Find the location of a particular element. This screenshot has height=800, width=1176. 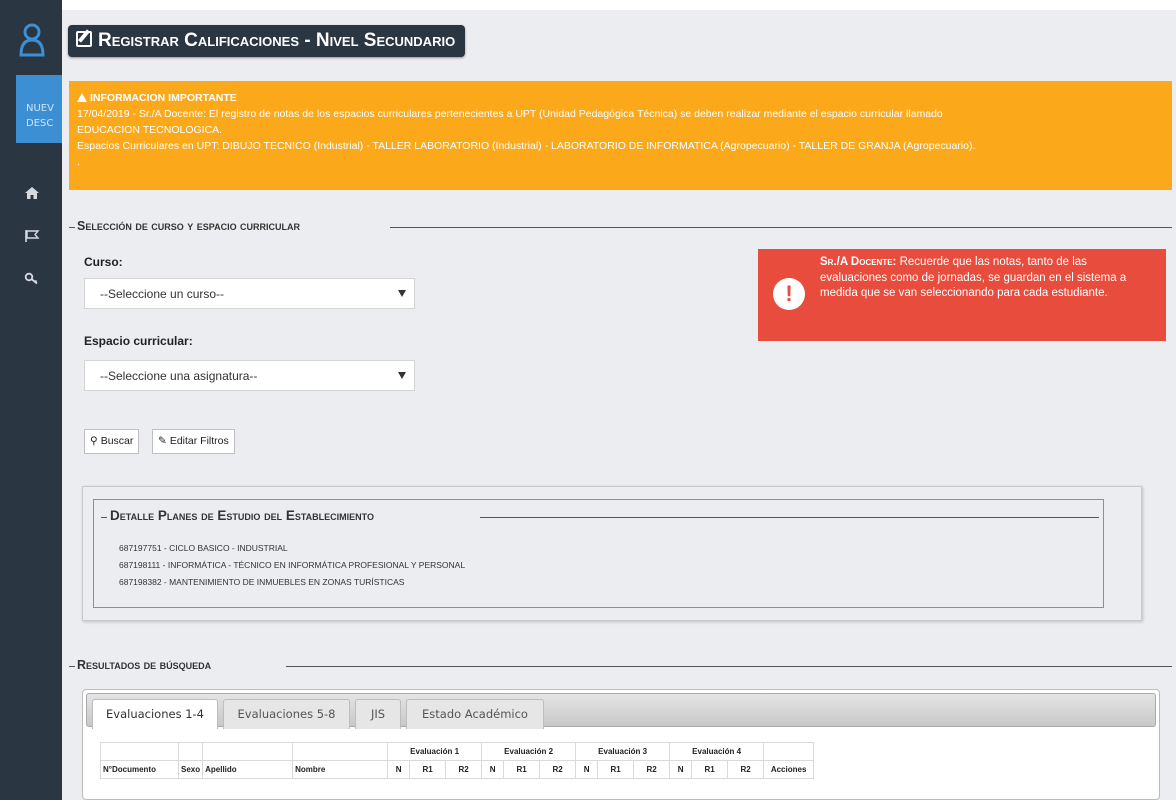

curso-select: --Seleccione un curso-- is located at coordinates (249, 293).